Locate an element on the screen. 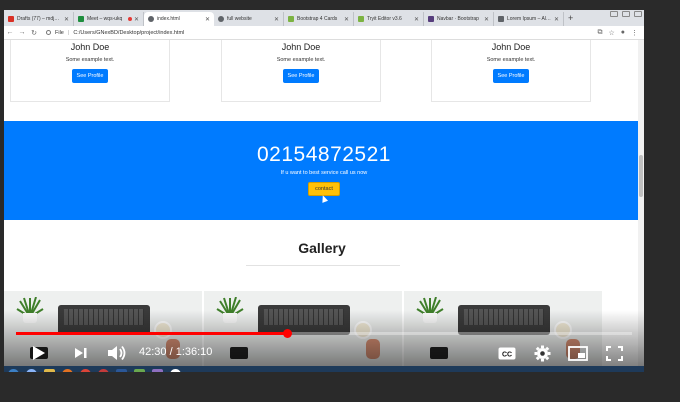 This screenshot has width=680, height=402. tab-label: Lorem Ipsum – All th is located at coordinates (529, 19).